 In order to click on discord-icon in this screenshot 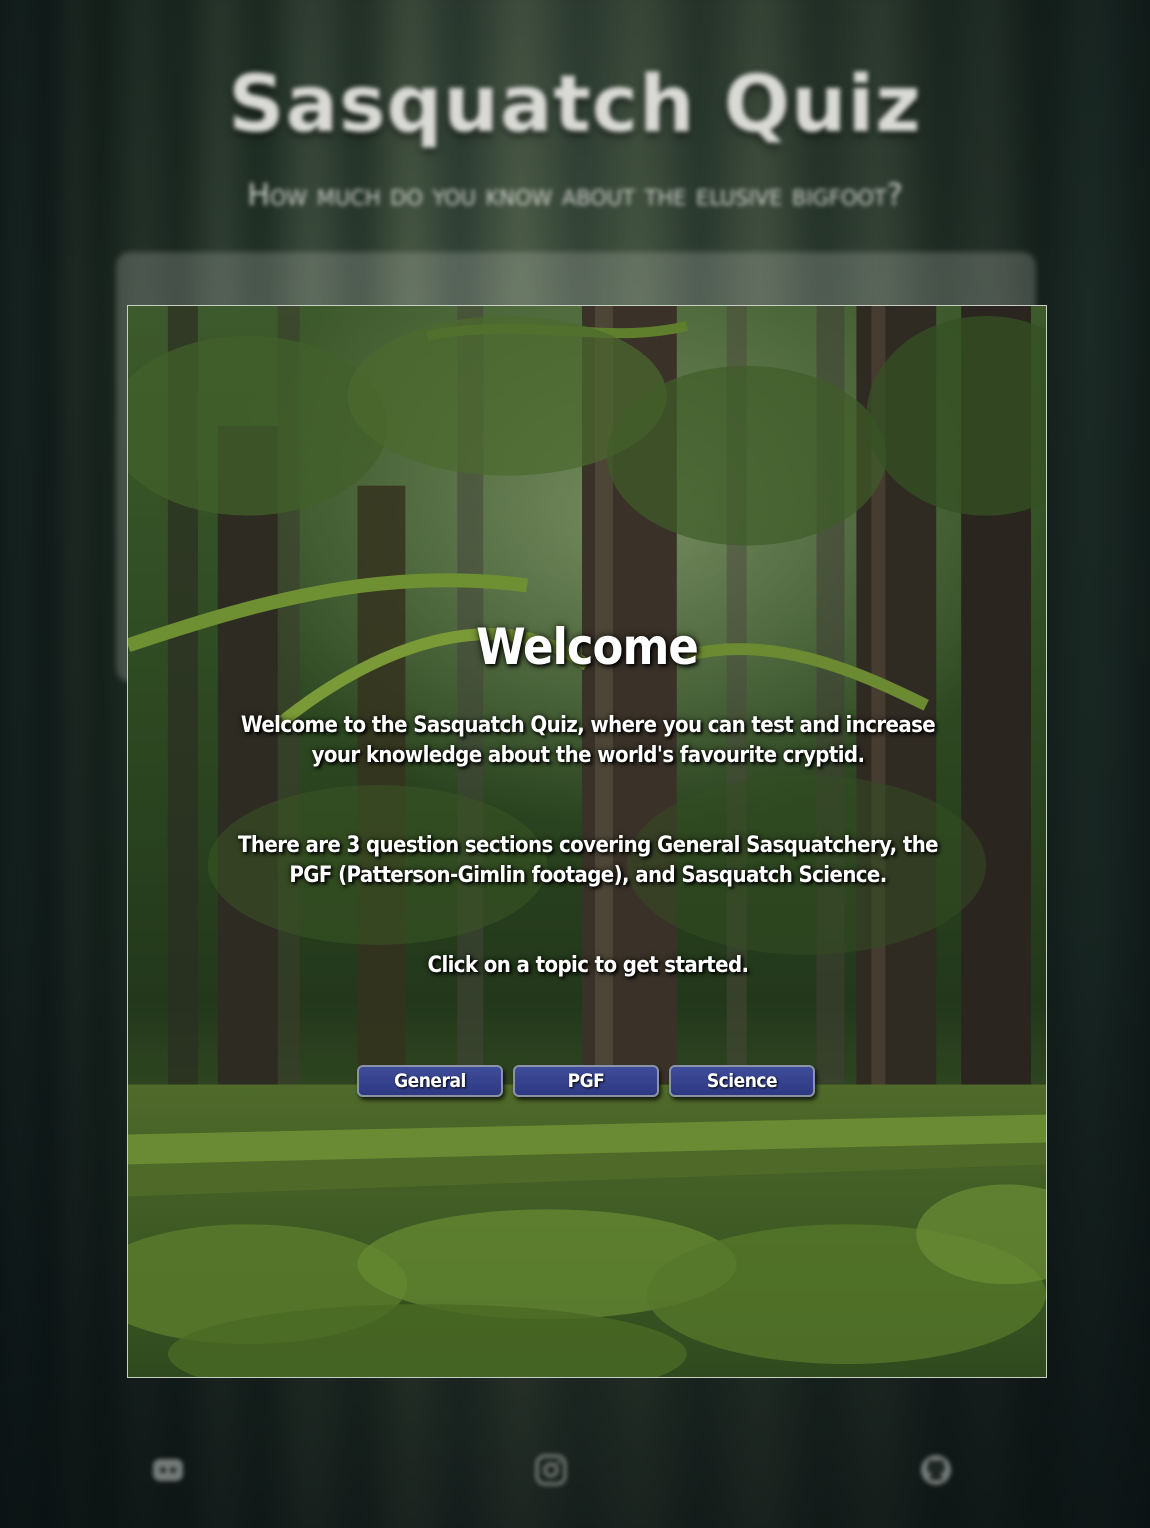, I will do `click(168, 1470)`.